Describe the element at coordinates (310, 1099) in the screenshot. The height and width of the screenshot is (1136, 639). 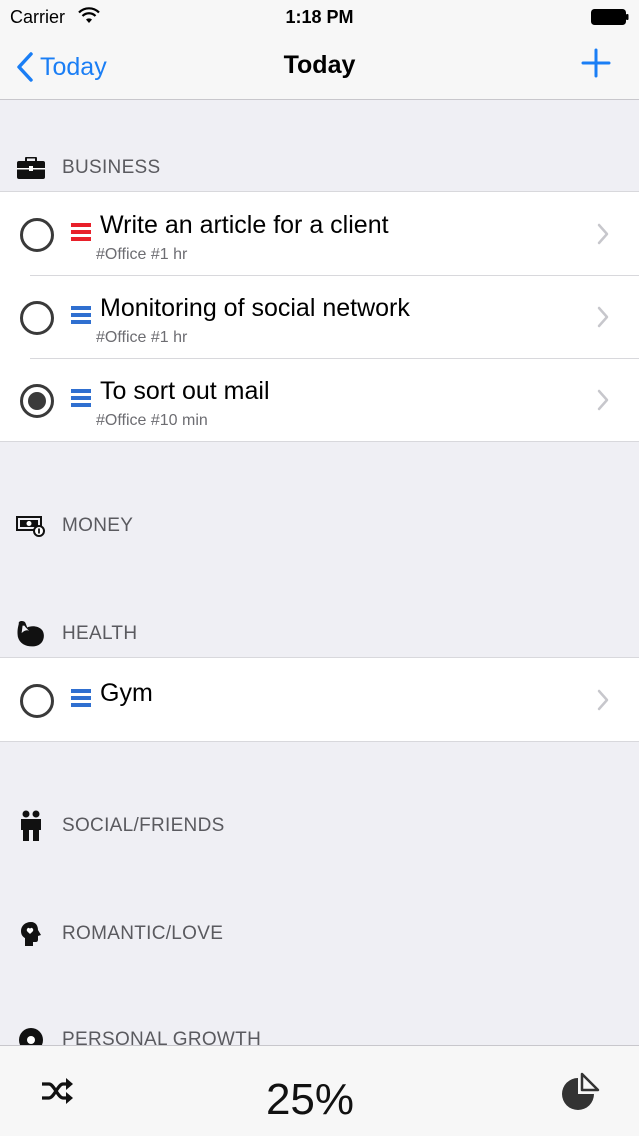
I see `progress-percentage: 25%` at that location.